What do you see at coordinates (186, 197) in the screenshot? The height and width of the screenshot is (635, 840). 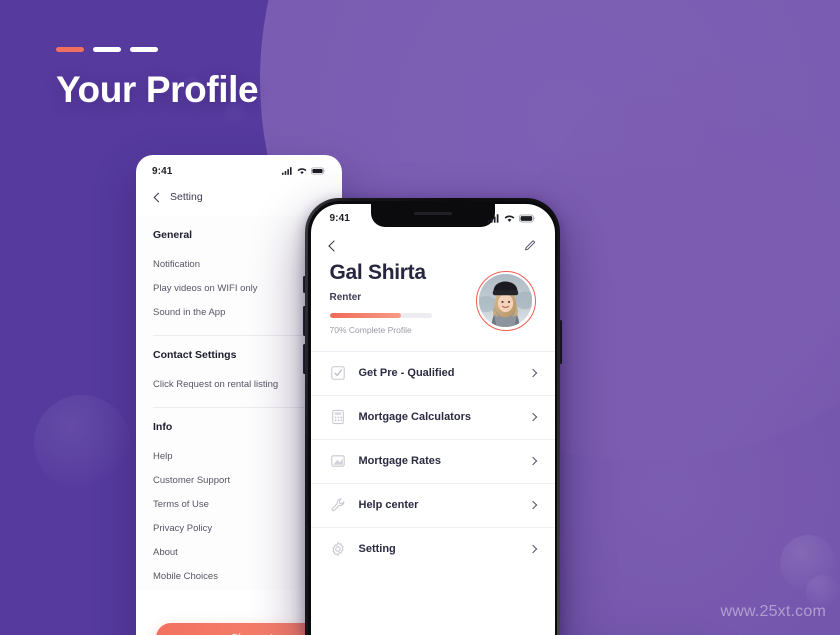 I see `nav-title: Setting` at bounding box center [186, 197].